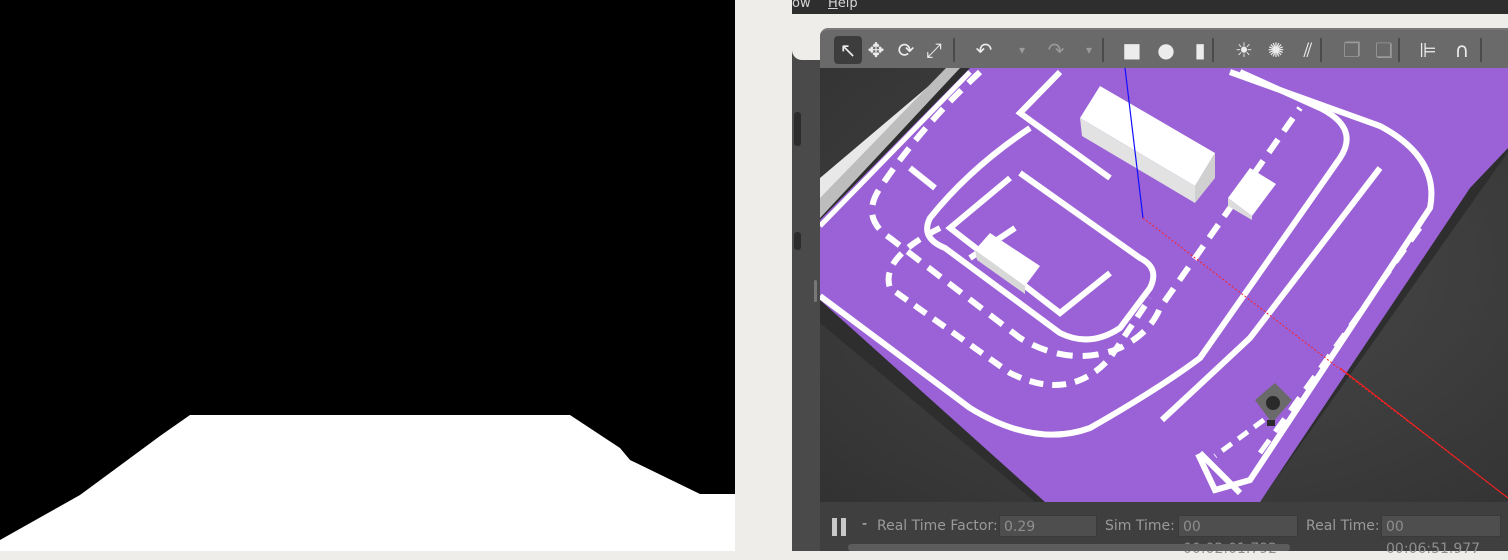 Image resolution: width=1508 pixels, height=560 pixels. What do you see at coordinates (1140, 526) in the screenshot?
I see `sim-time-label: Sim Time:` at bounding box center [1140, 526].